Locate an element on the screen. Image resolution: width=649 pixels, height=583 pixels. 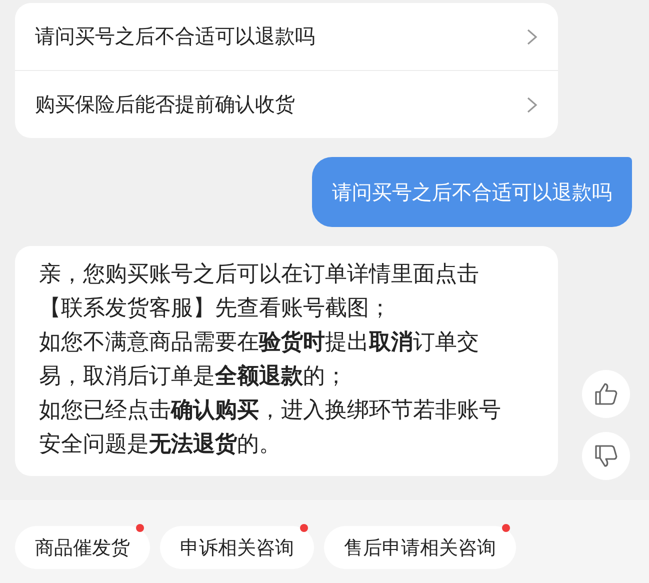
thumbs-down-button is located at coordinates (606, 456).